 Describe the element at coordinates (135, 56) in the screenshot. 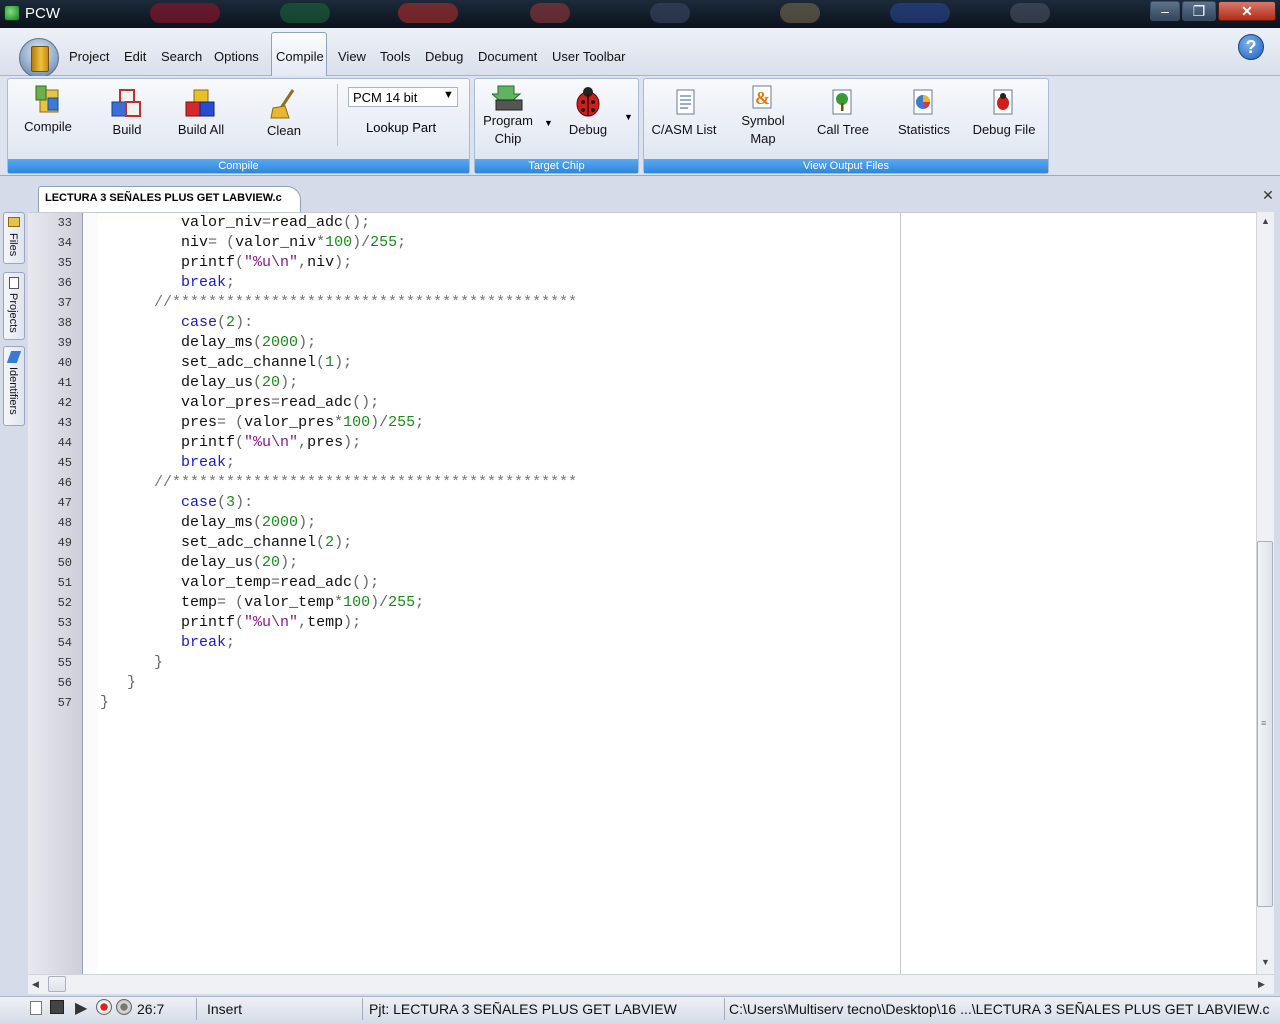

I see `menu-edit: Edit` at that location.